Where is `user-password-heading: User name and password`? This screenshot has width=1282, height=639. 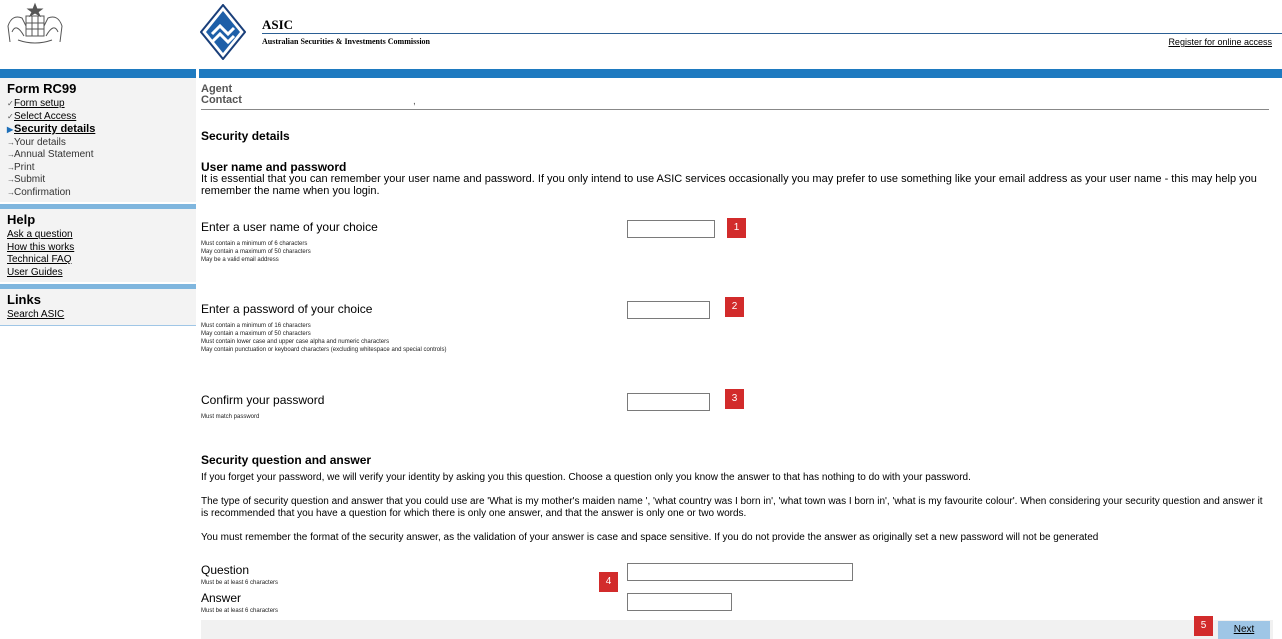 user-password-heading: User name and password is located at coordinates (274, 167).